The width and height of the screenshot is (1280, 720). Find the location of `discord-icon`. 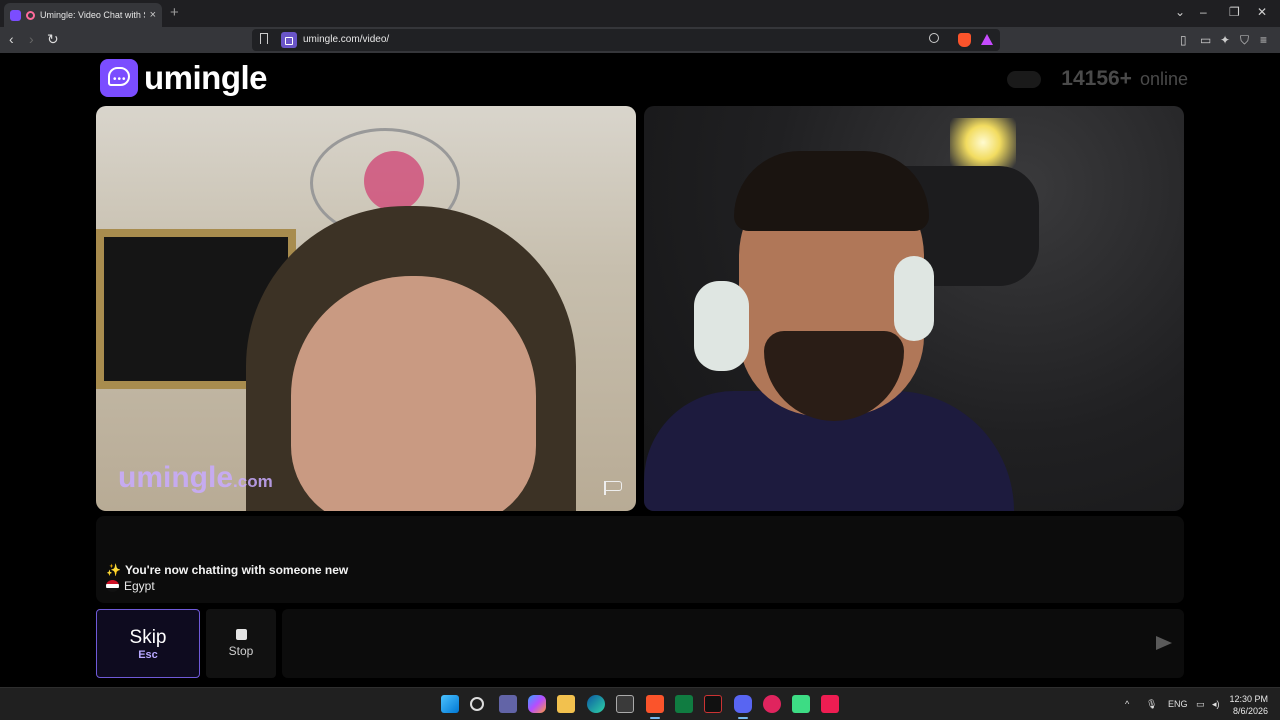

discord-icon is located at coordinates (743, 707).